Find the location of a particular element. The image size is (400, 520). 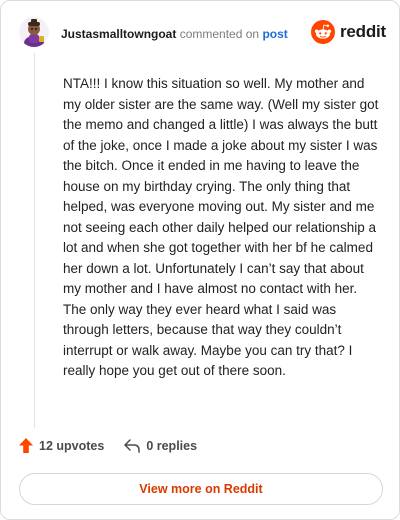

reddit-logo: reddit is located at coordinates (348, 32).